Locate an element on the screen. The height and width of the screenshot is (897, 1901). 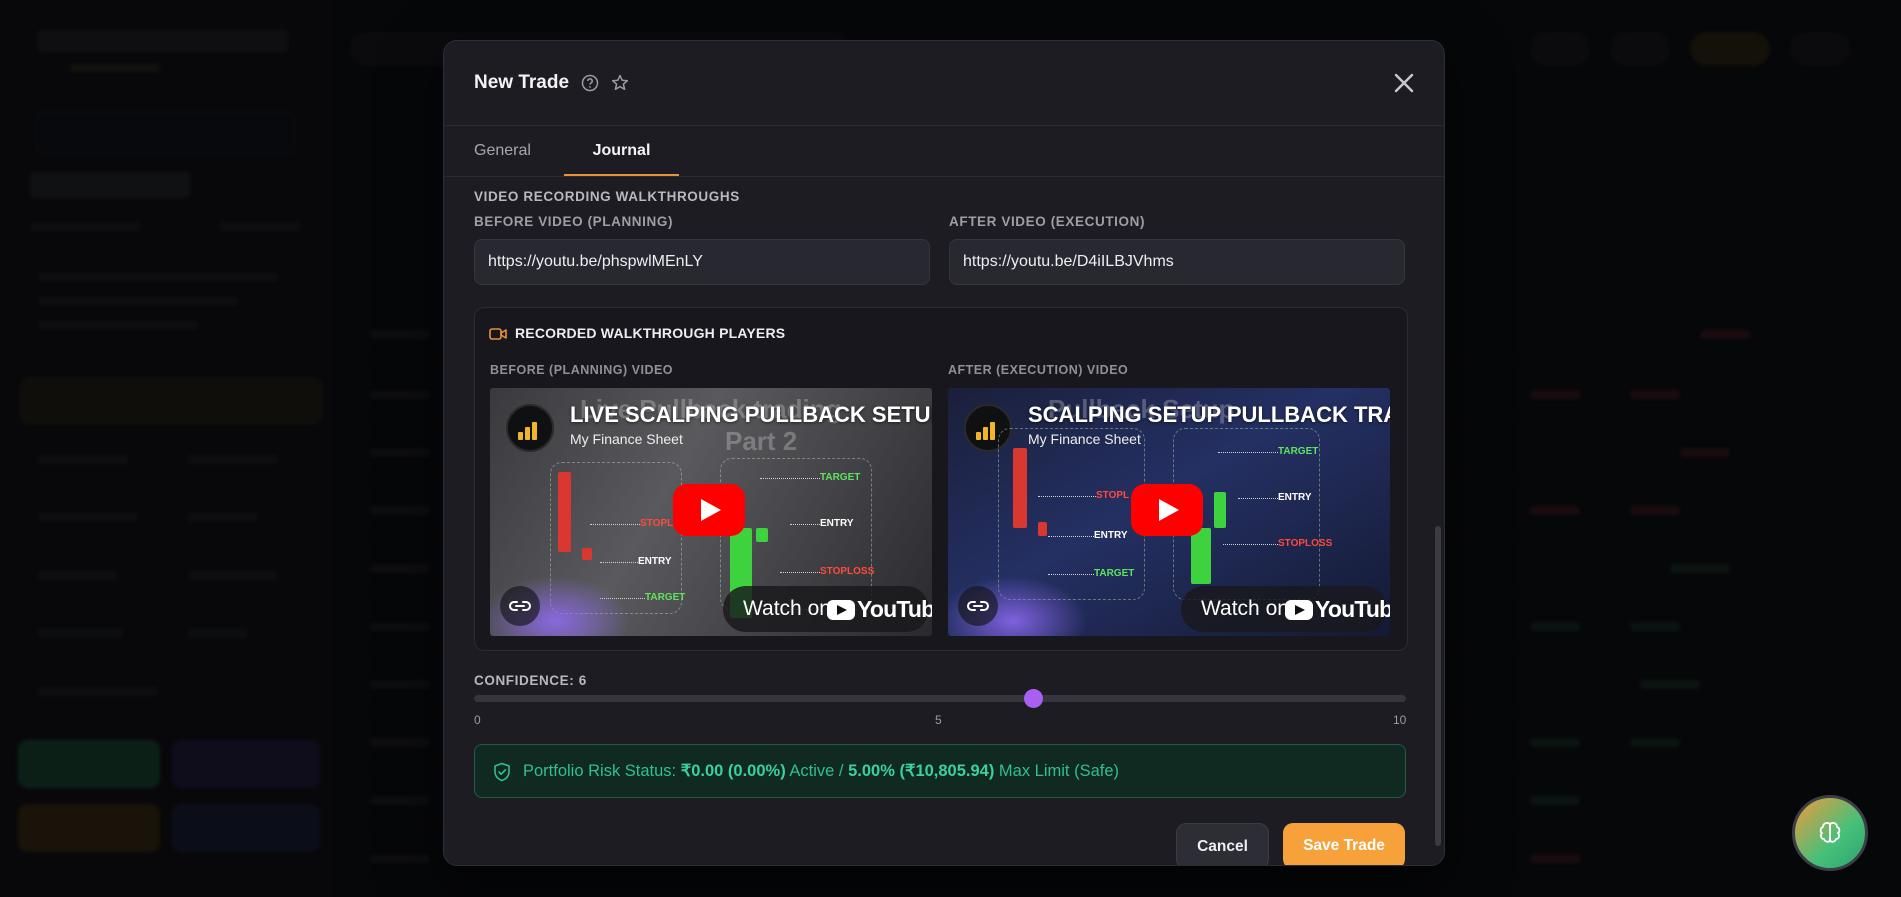
risk-suffix: Max Limit (Safe) is located at coordinates (1057, 771).